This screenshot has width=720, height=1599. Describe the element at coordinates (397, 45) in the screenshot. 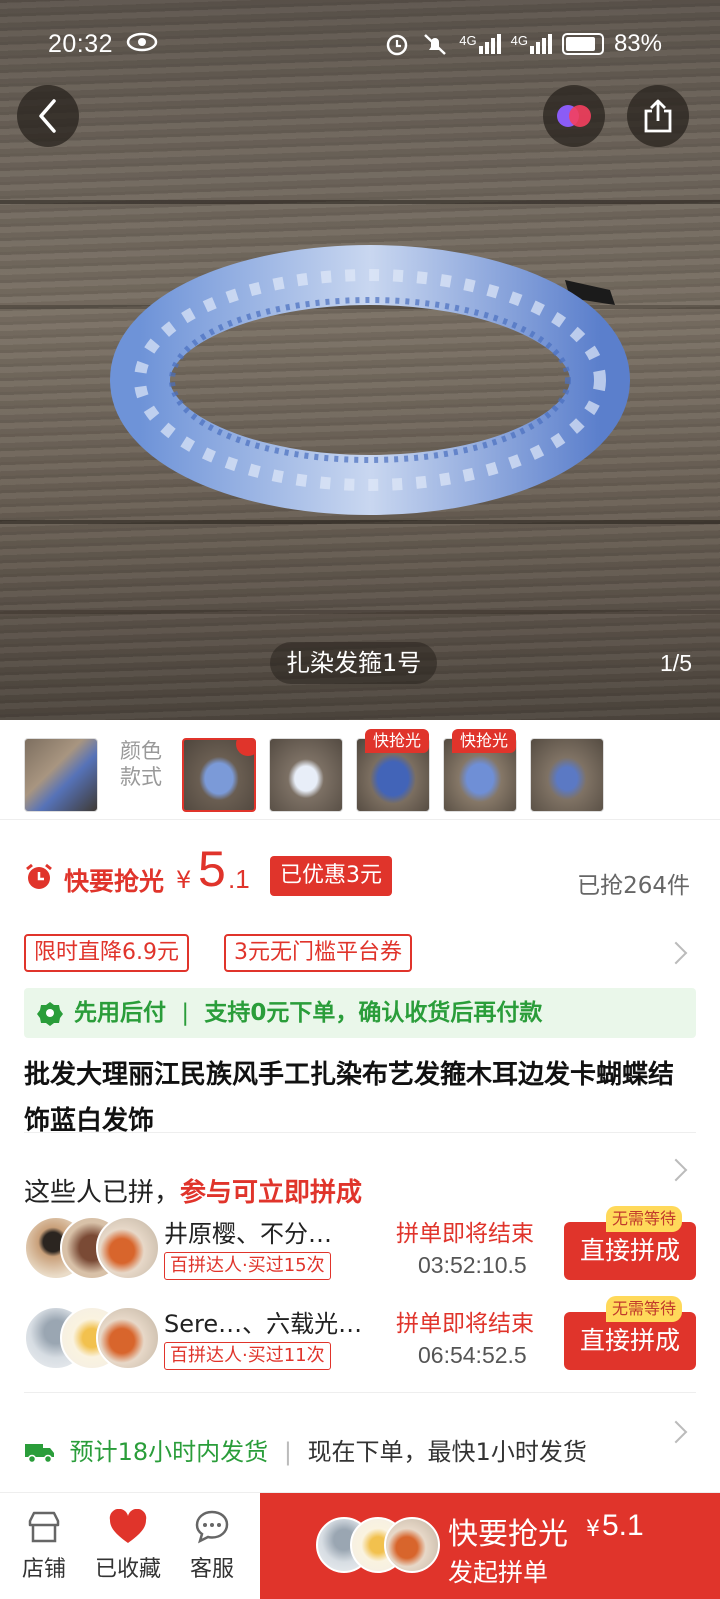

I see `alarm-icon` at that location.